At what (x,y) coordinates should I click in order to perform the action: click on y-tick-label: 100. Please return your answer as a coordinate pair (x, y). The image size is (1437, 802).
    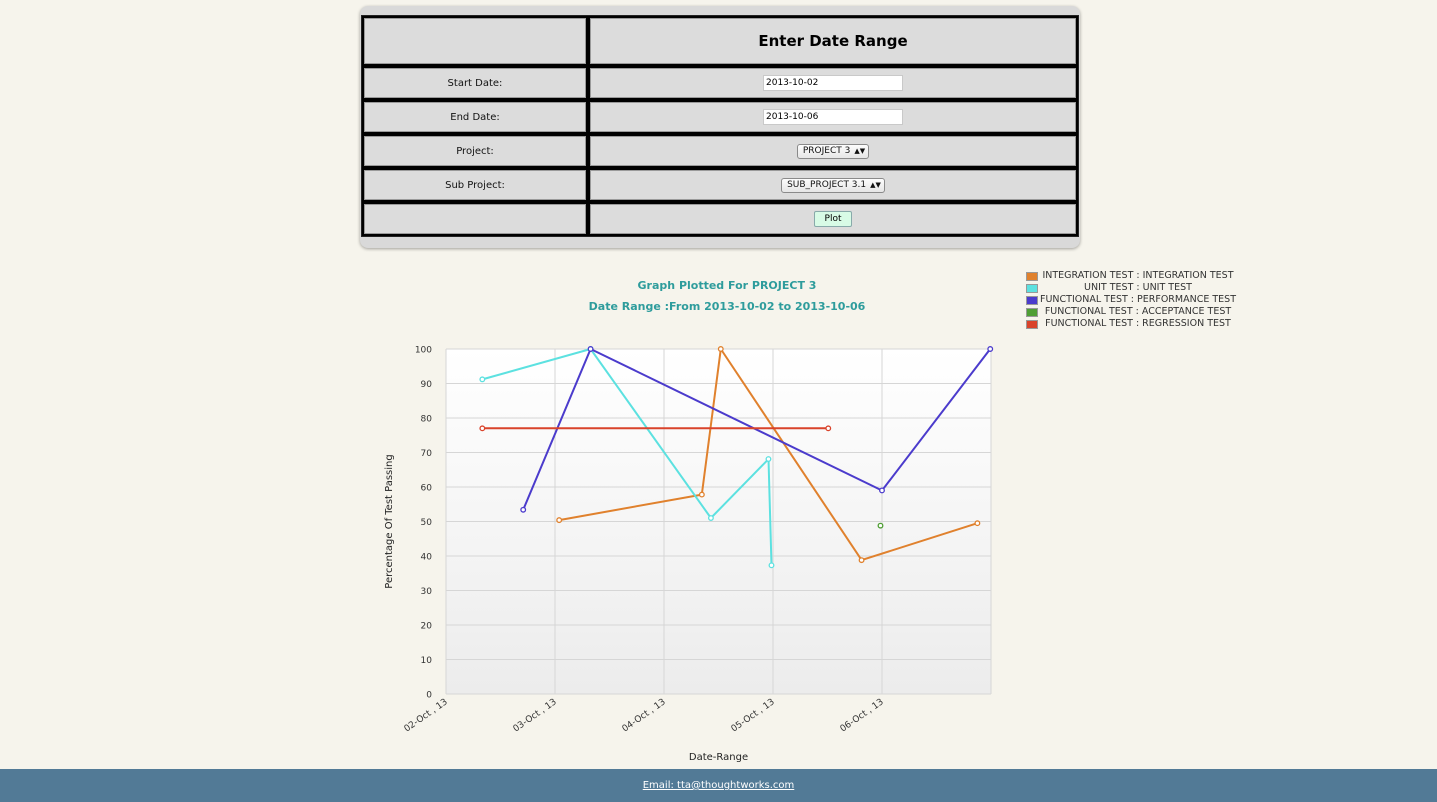
    Looking at the image, I should click on (423, 351).